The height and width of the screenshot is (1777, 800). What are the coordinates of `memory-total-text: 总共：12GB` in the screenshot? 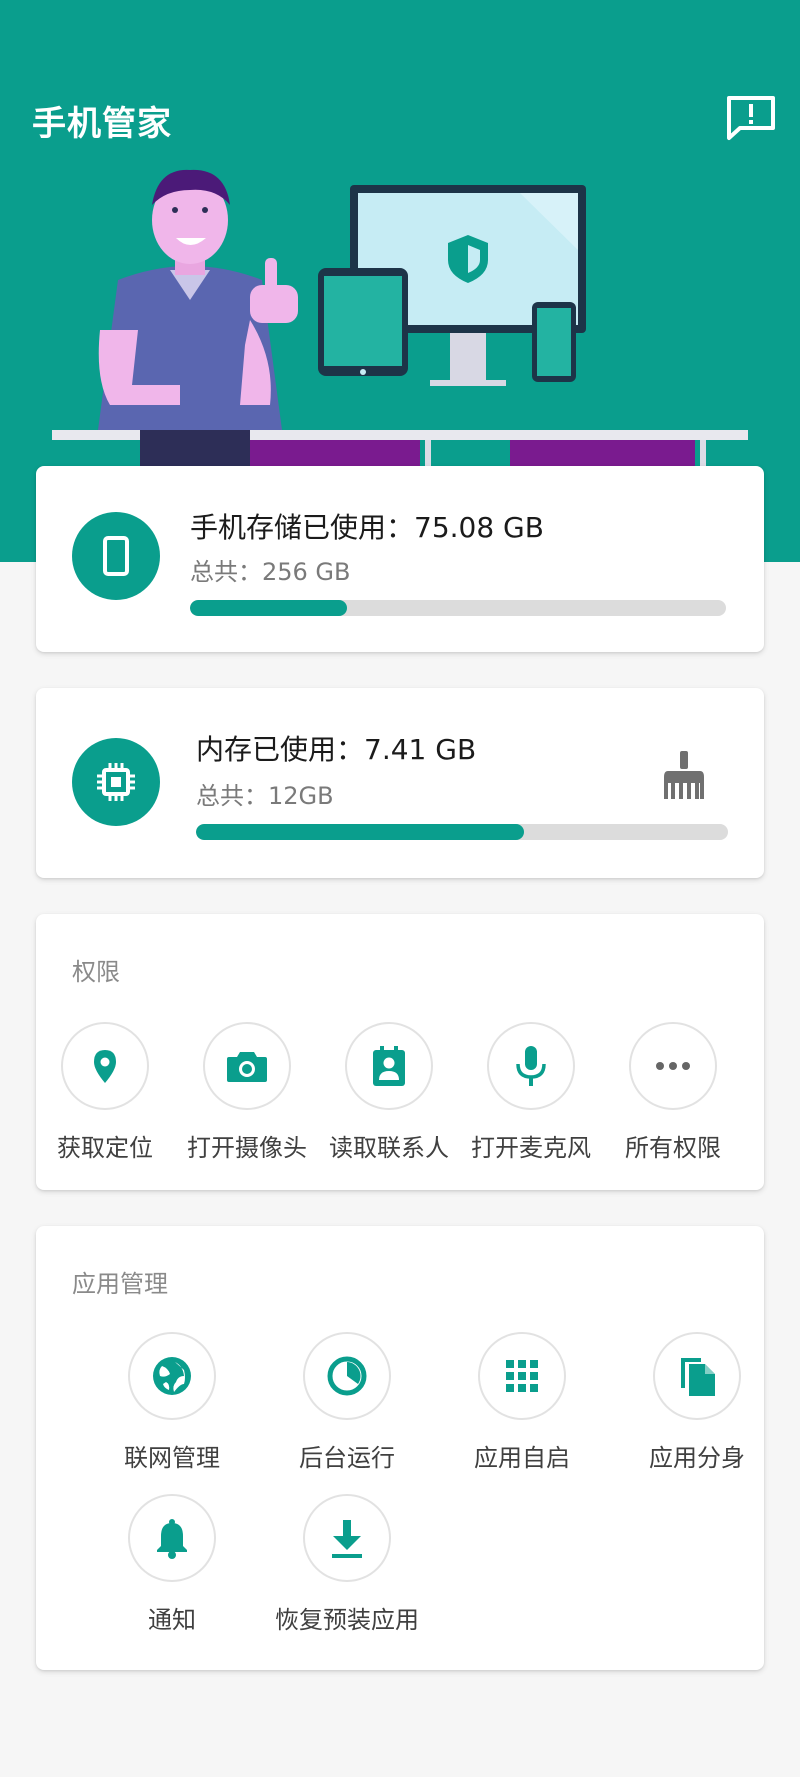 It's located at (265, 796).